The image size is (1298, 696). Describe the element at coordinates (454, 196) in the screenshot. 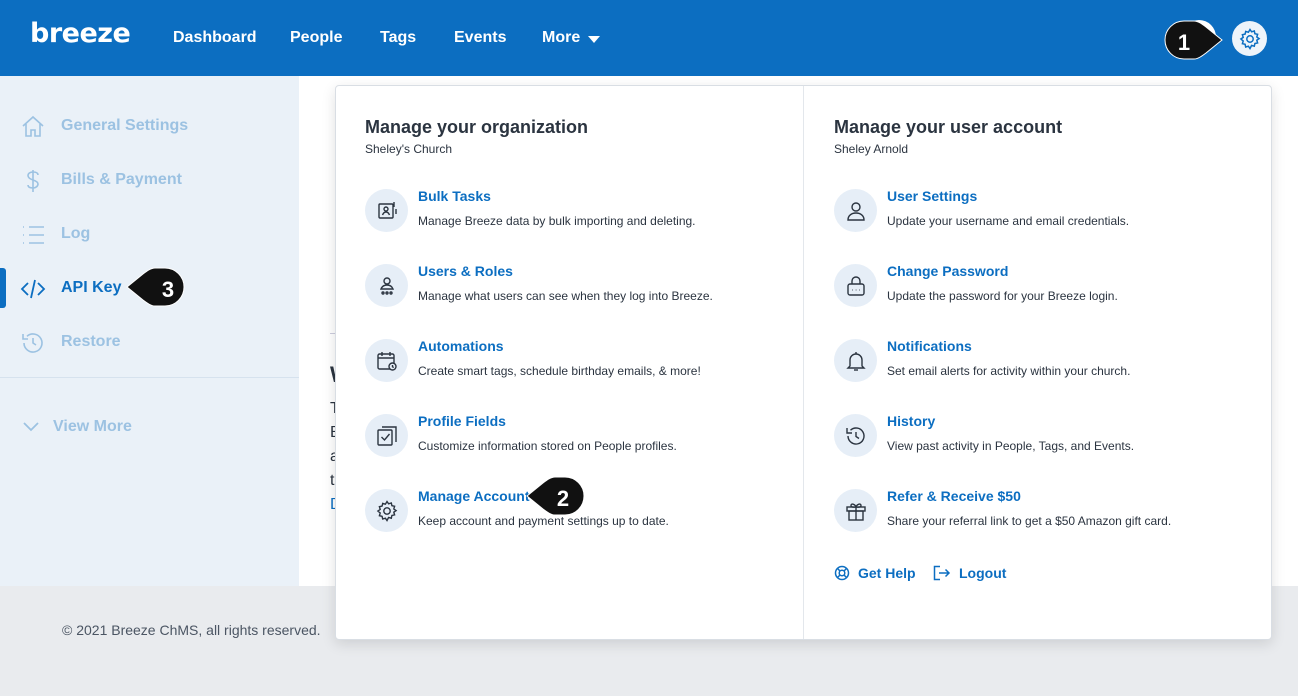

I see `menu-item-title: Bulk Tasks` at that location.